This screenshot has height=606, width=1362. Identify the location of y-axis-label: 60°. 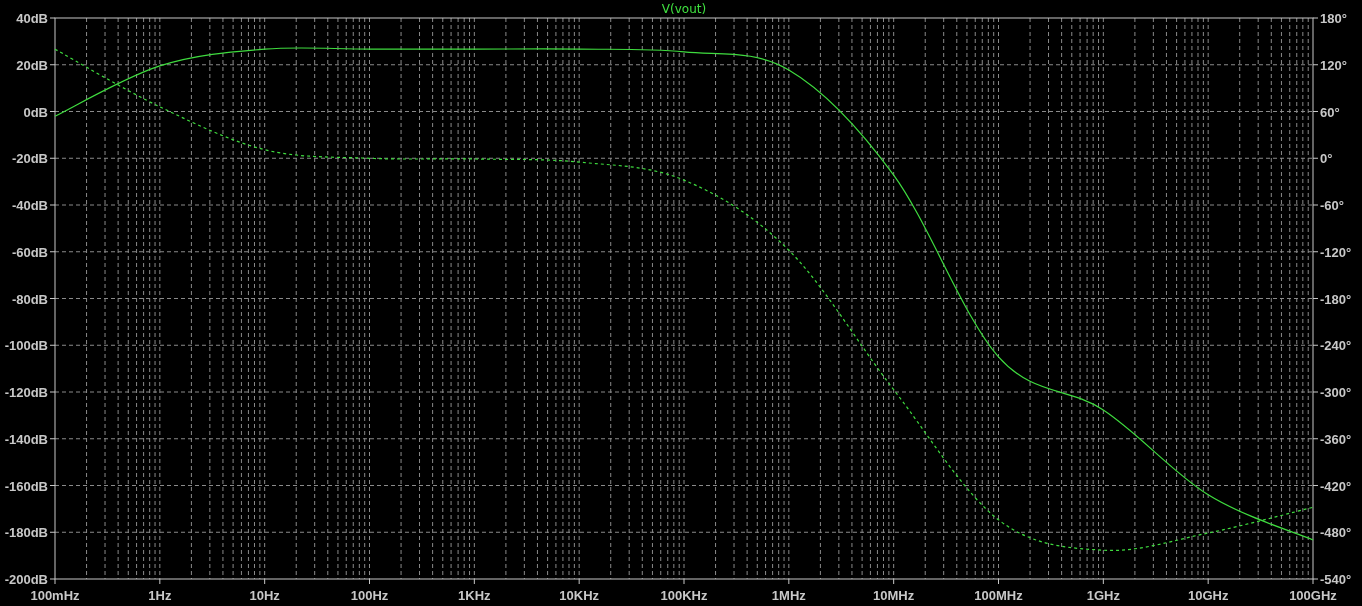
(1330, 112).